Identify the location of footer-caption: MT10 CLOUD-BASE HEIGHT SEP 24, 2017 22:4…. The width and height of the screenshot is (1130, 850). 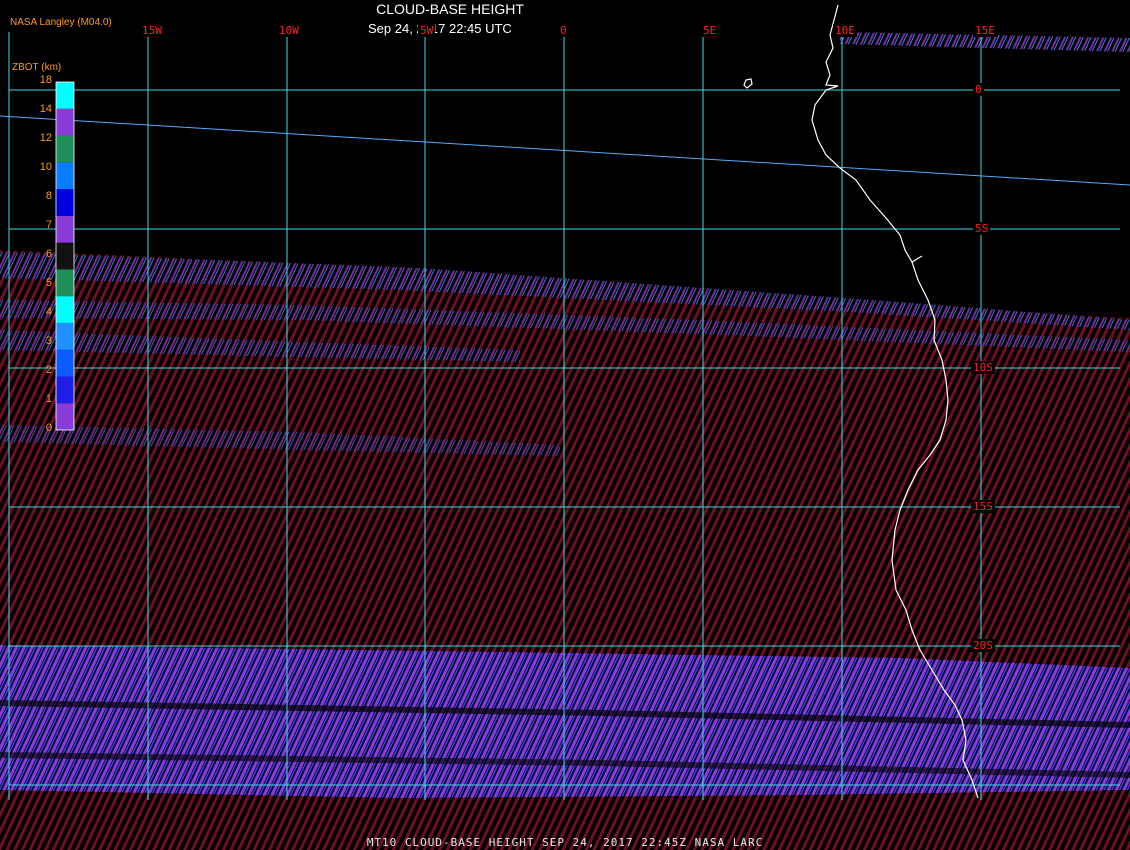
(565, 842).